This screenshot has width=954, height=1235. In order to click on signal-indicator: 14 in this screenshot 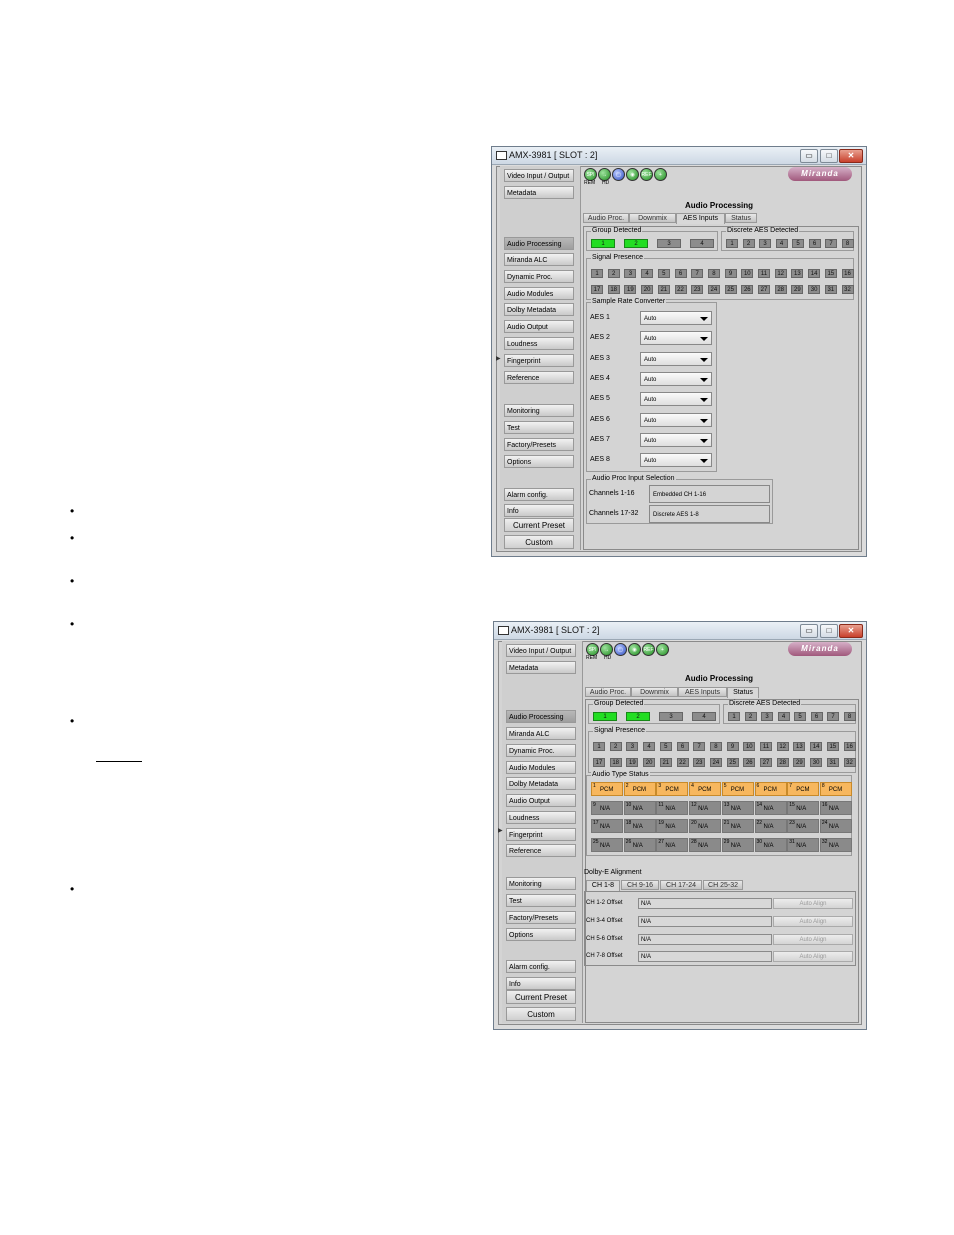, I will do `click(816, 746)`.